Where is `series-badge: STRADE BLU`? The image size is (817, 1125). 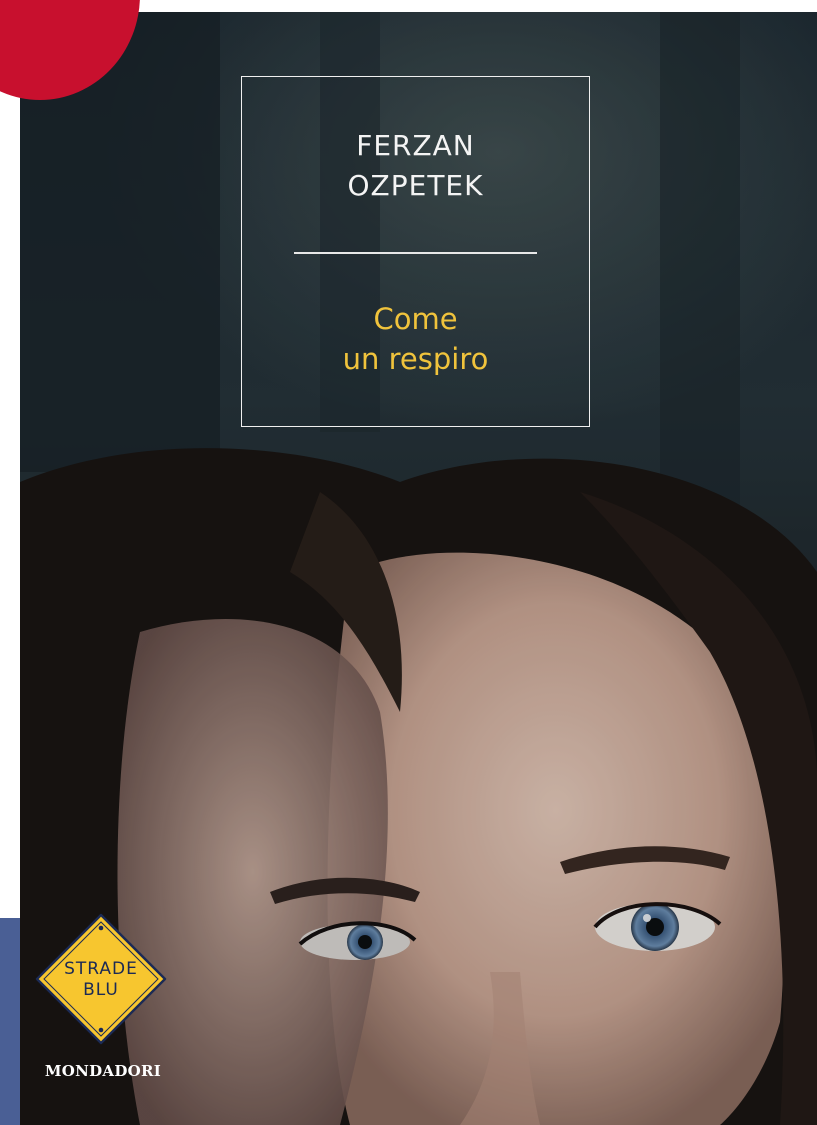
series-badge: STRADE BLU is located at coordinates (101, 979).